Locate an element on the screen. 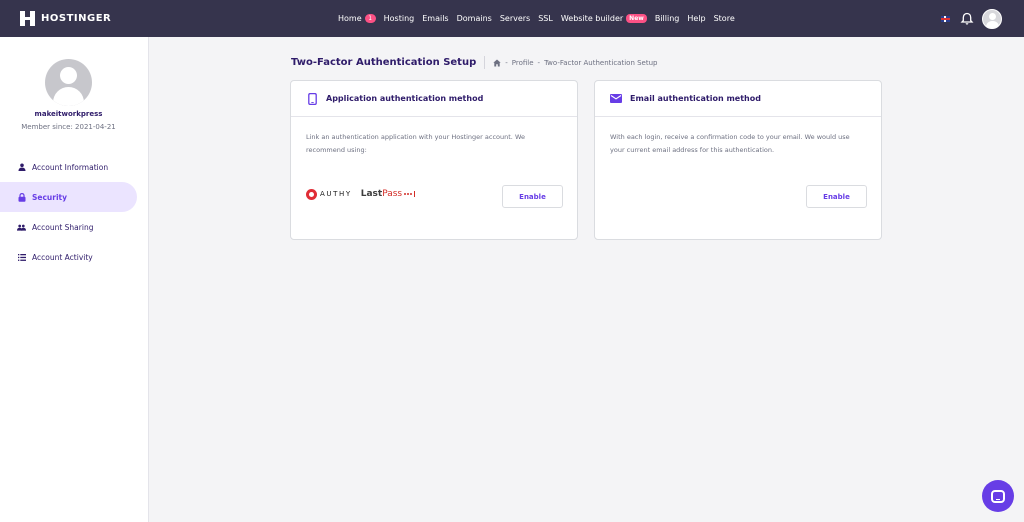 The width and height of the screenshot is (1024, 522). lastpass-dots-icon is located at coordinates (410, 194).